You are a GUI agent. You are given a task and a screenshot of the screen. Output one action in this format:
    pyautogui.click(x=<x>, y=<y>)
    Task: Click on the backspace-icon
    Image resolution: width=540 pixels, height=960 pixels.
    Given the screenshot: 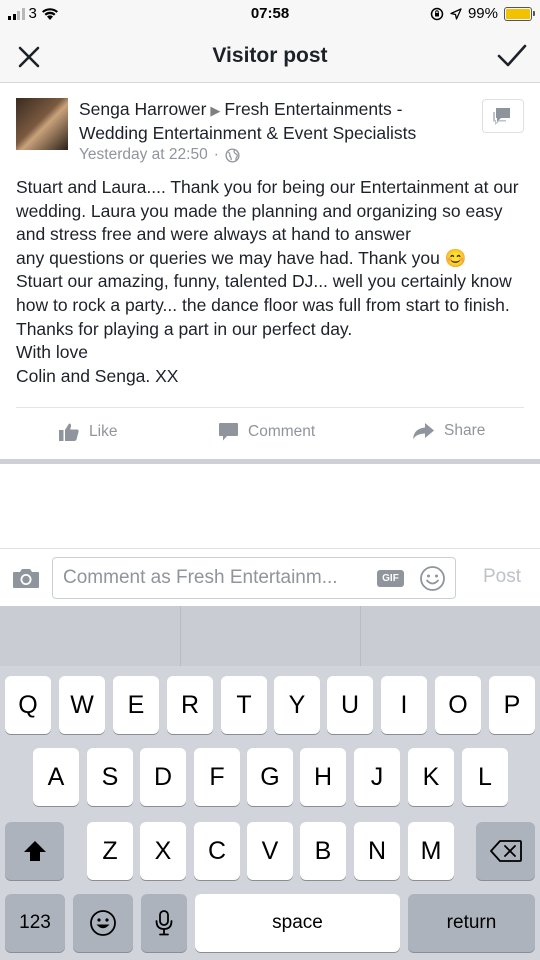 What is the action you would take?
    pyautogui.click(x=505, y=851)
    